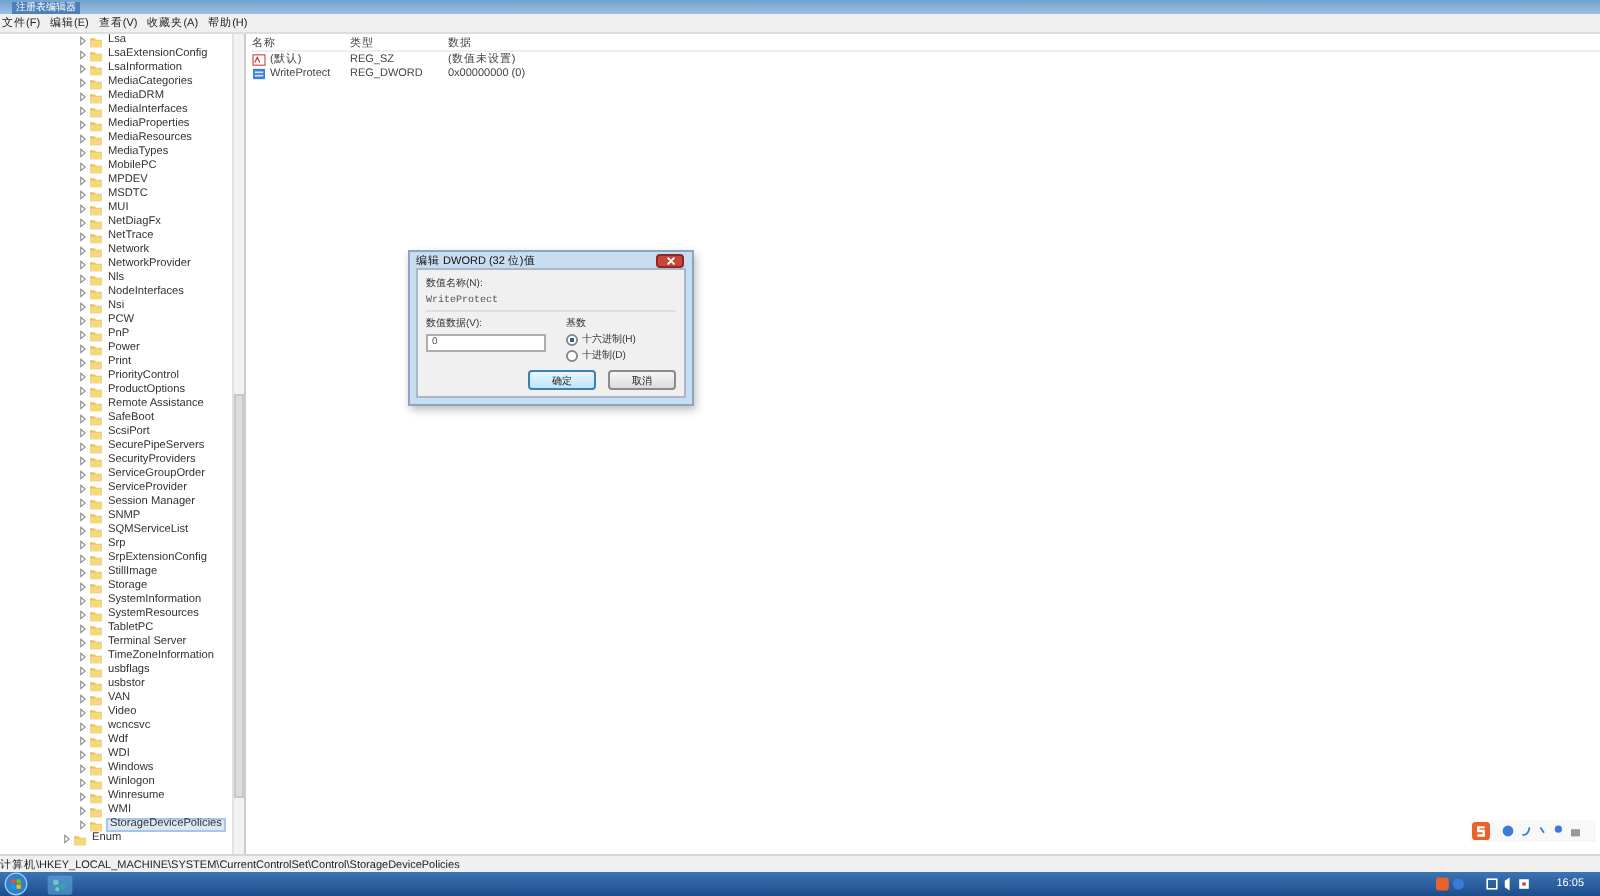  Describe the element at coordinates (1481, 831) in the screenshot. I see `input-method-icon` at that location.